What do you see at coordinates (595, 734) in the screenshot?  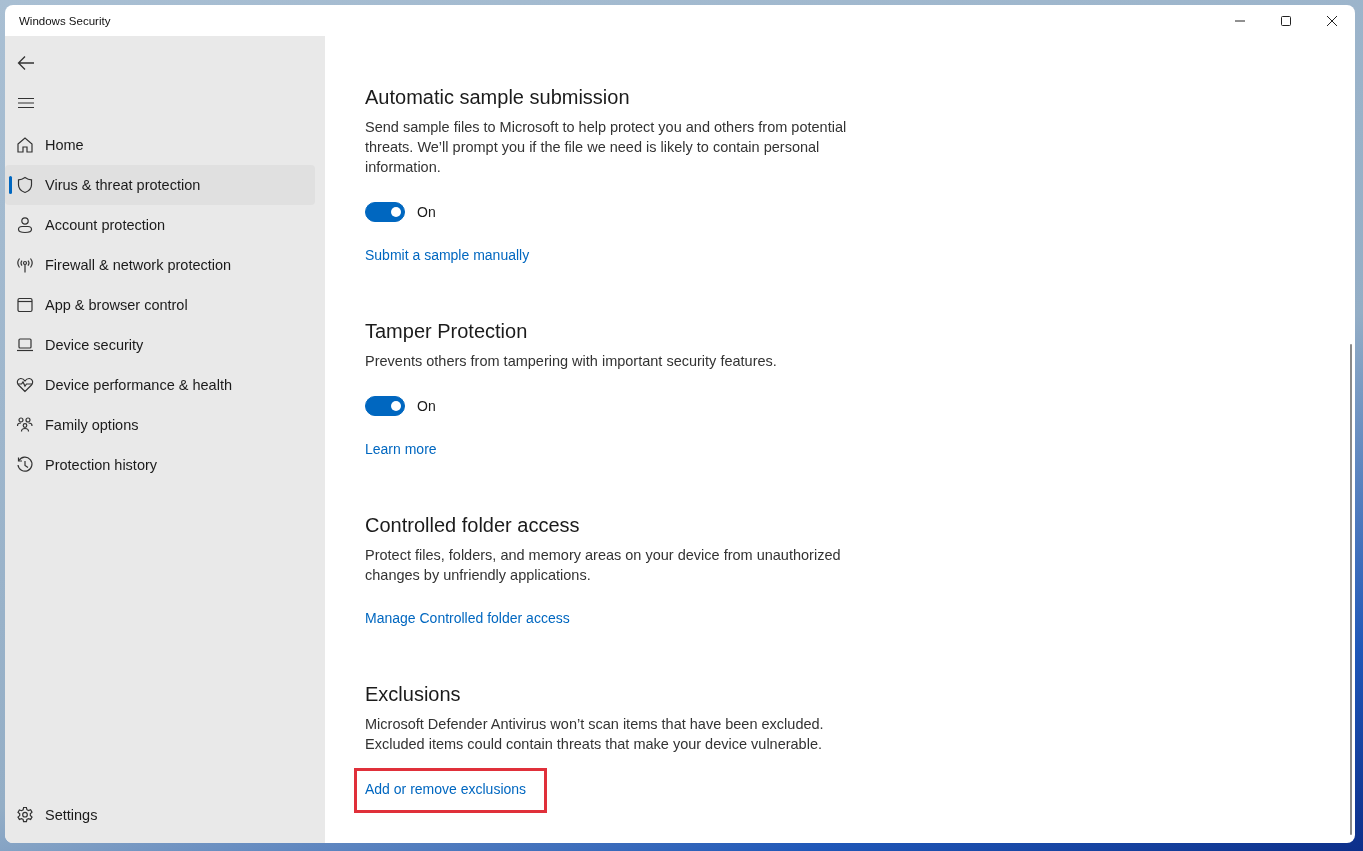 I see `section-description: Microsoft Defender Antivirus won’t scan items that have been excluded. Excluded items could contain threats that make your device vulnerable.` at bounding box center [595, 734].